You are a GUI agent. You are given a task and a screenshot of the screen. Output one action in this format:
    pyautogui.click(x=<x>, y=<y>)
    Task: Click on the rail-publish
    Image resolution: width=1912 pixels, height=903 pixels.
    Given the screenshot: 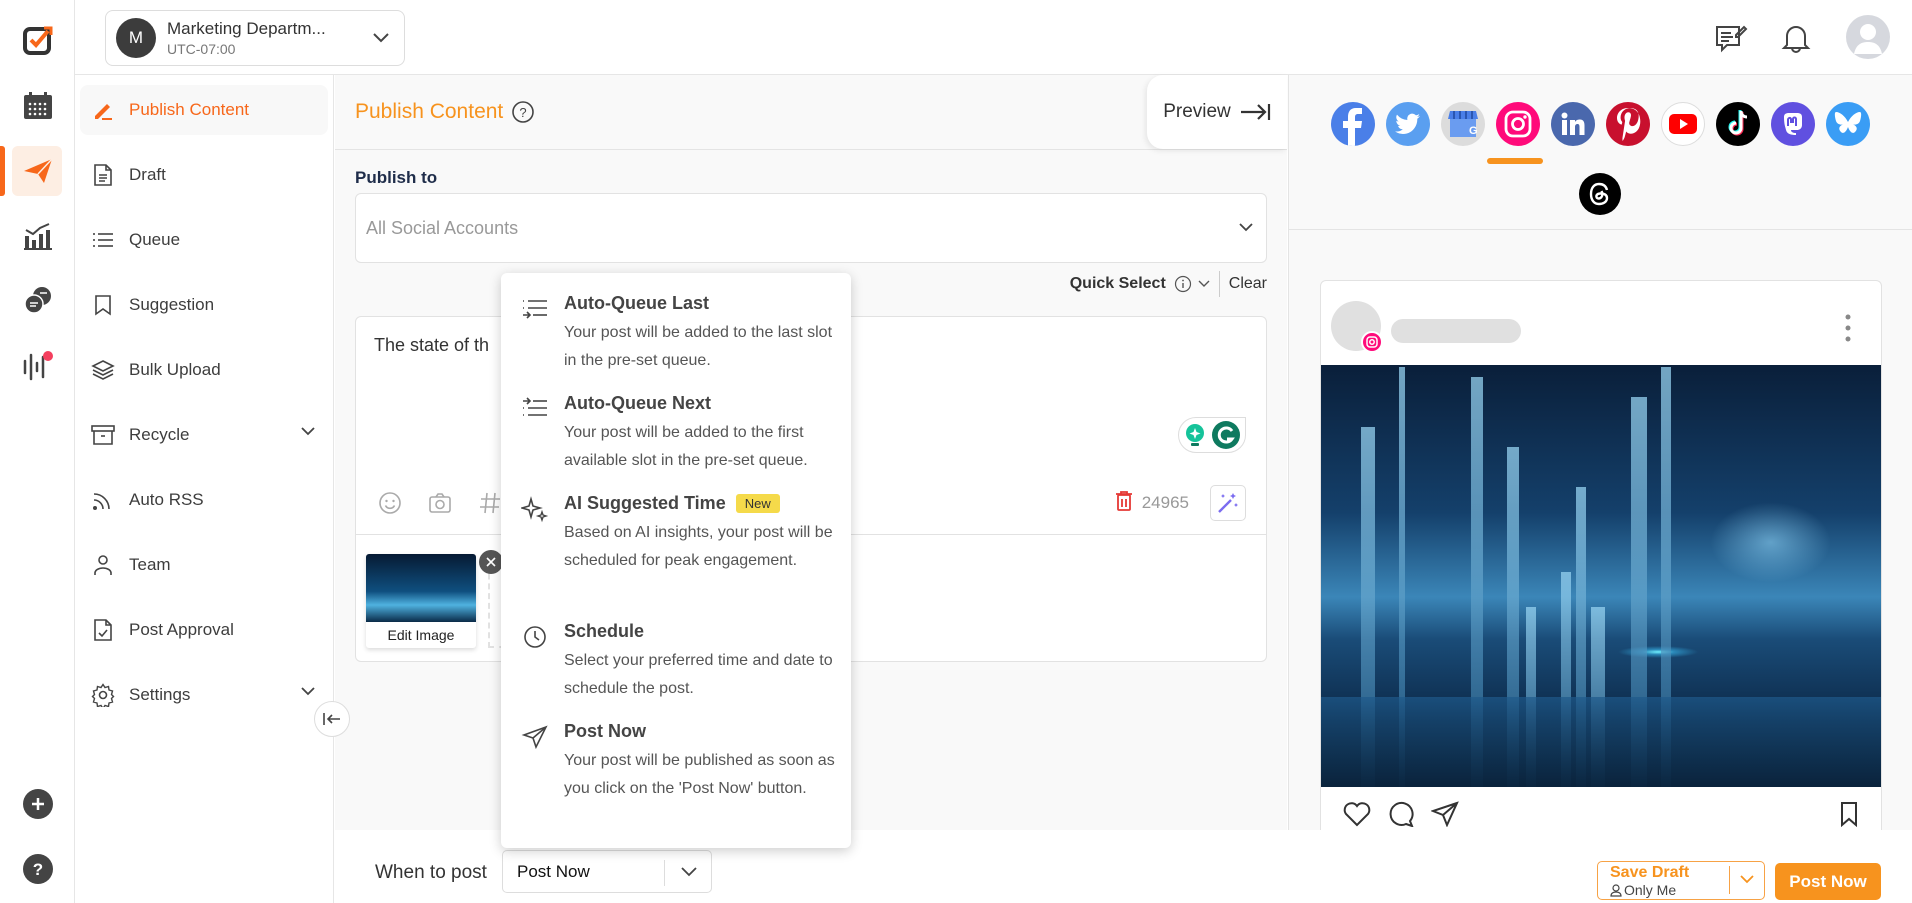 What is the action you would take?
    pyautogui.click(x=37, y=171)
    